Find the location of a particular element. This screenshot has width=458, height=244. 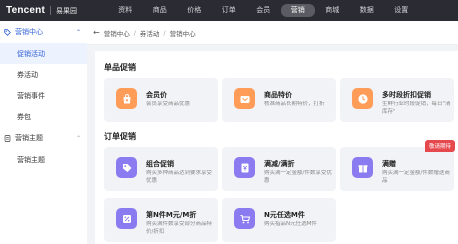

nav-item-orders: 订单 is located at coordinates (229, 10).